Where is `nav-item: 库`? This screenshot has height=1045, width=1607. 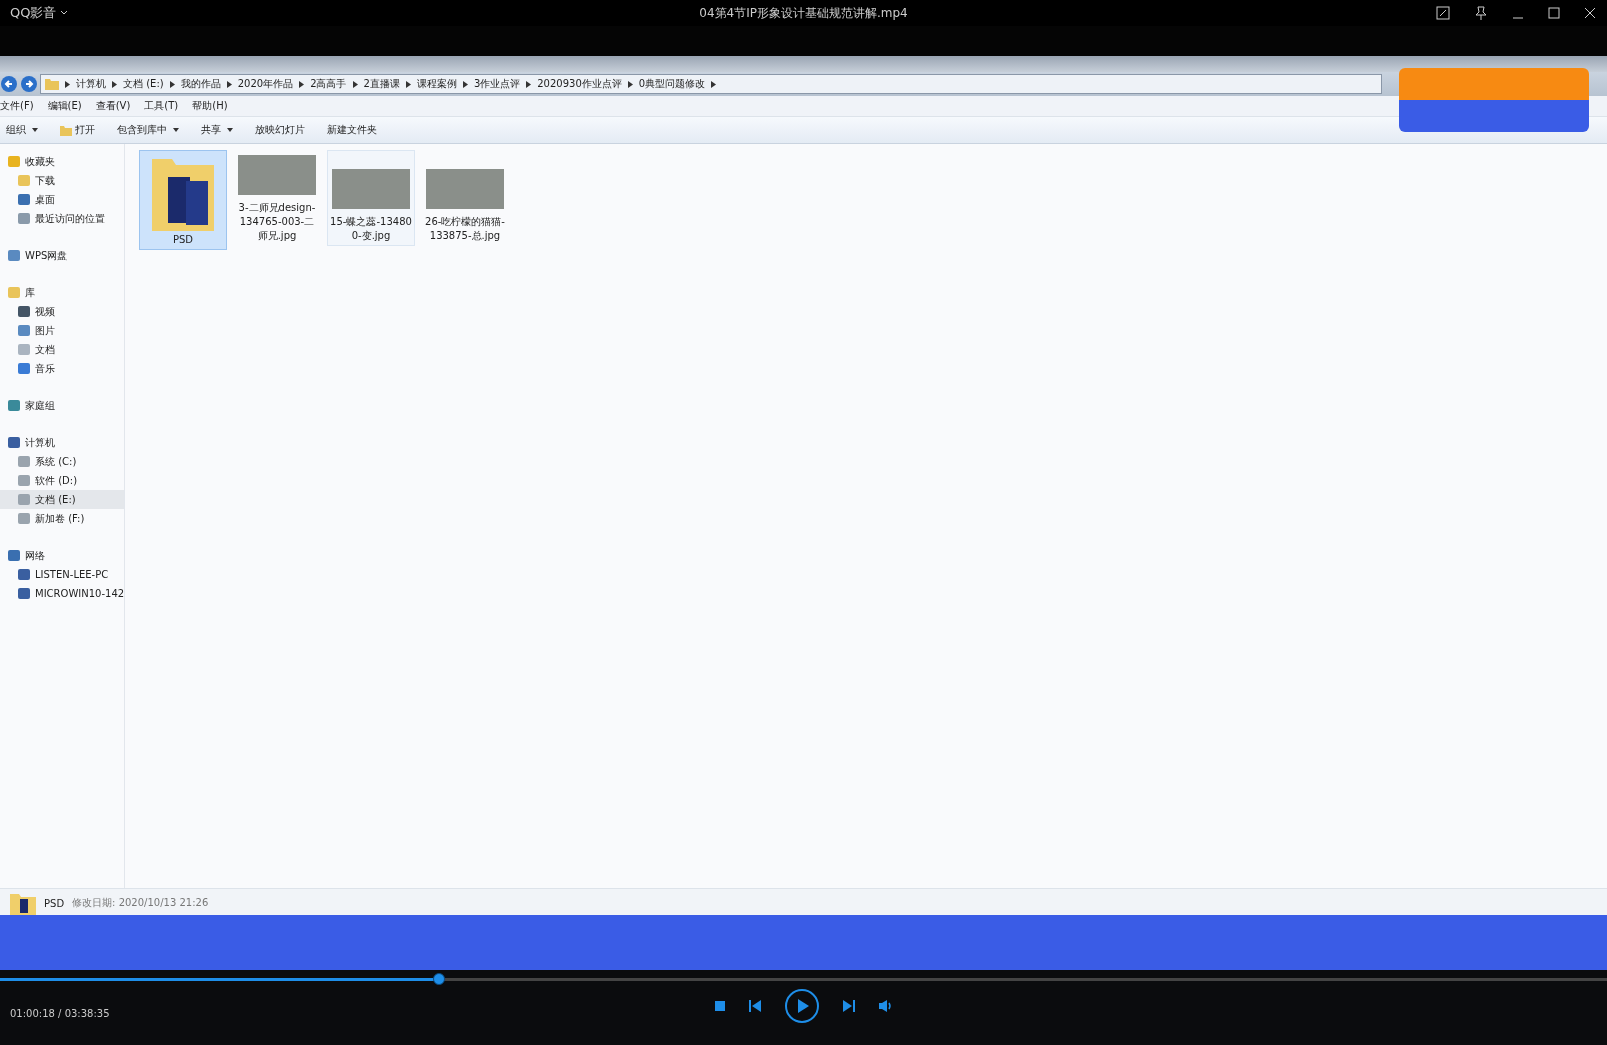
nav-item: 库 is located at coordinates (62, 292).